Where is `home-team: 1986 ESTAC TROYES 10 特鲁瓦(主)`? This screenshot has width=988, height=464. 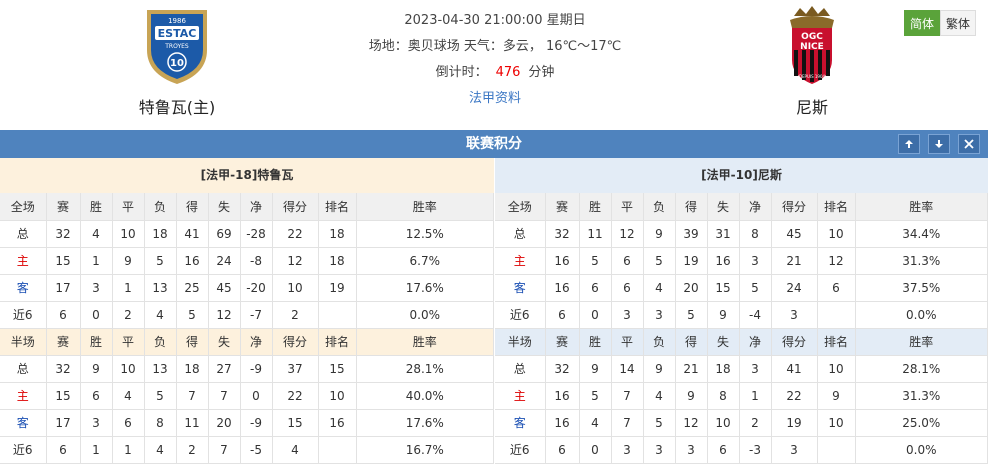
home-team: 1986 ESTAC TROYES 10 特鲁瓦(主) is located at coordinates (177, 62).